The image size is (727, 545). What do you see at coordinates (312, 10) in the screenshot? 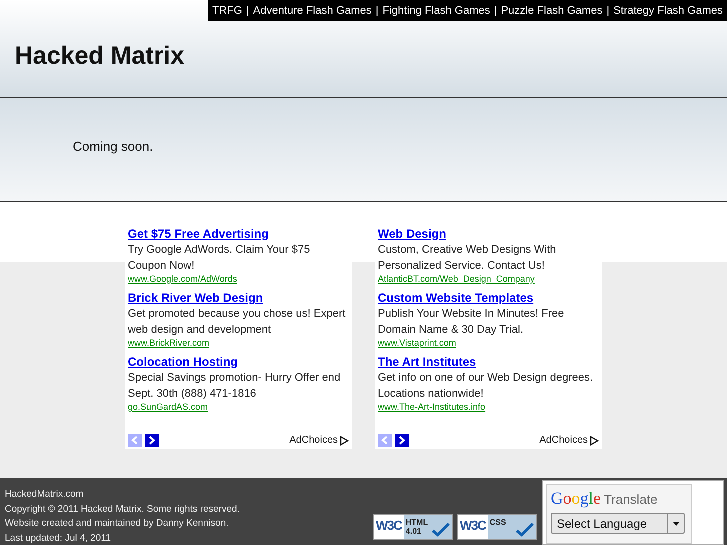
I see `nav-link: Adventure Flash Games` at bounding box center [312, 10].